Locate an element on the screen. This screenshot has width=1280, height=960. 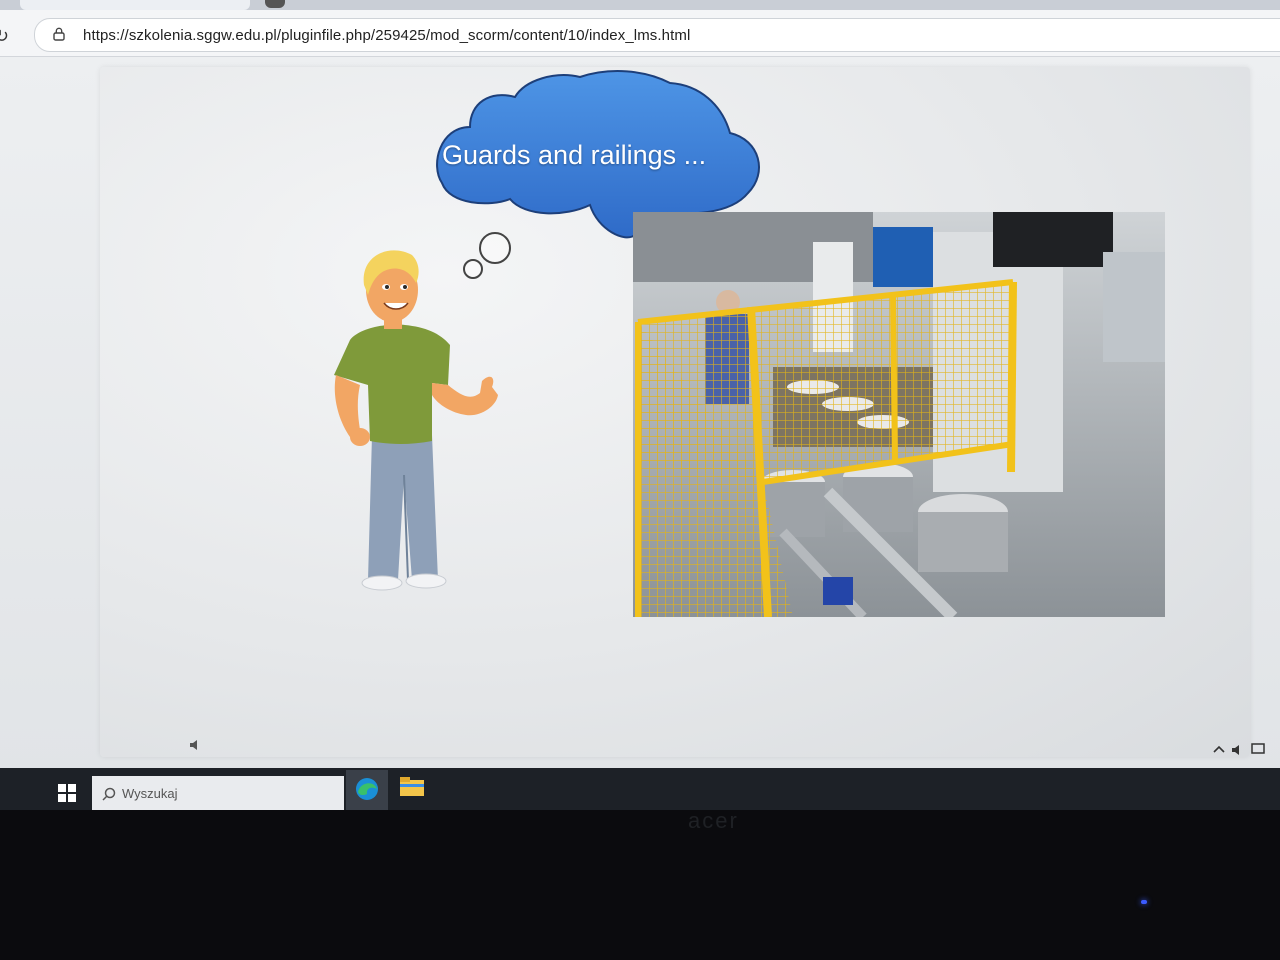
browser-tab-strip is located at coordinates (640, 5).